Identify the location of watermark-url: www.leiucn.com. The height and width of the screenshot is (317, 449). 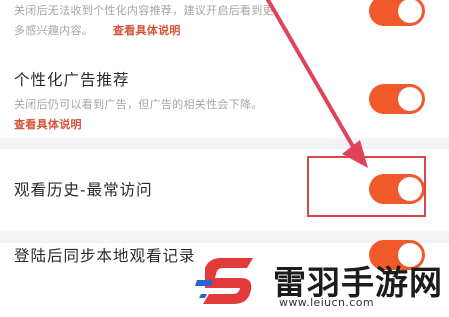
(326, 302).